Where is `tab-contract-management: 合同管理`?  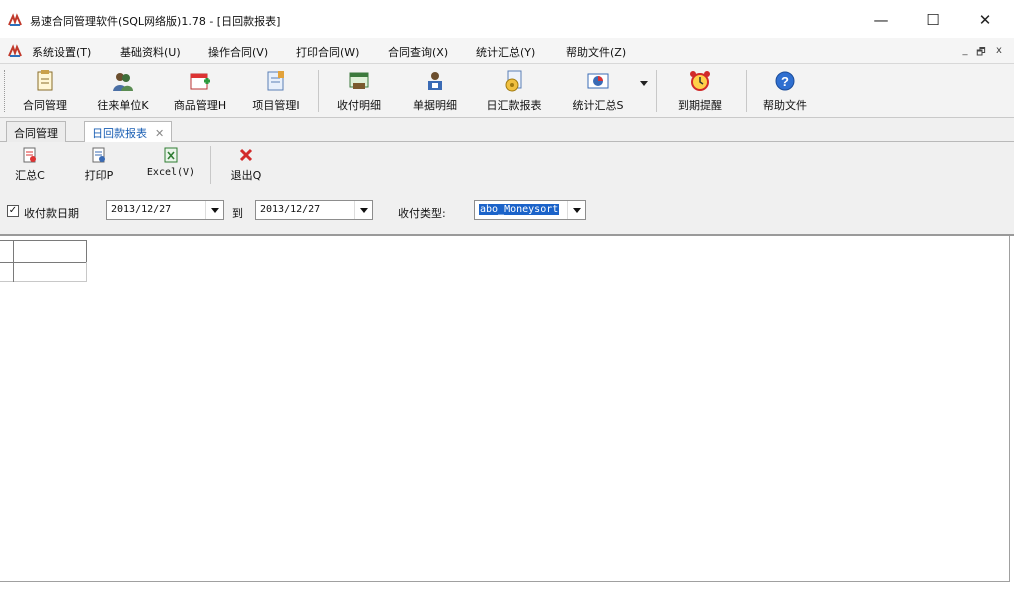 tab-contract-management: 合同管理 is located at coordinates (36, 131).